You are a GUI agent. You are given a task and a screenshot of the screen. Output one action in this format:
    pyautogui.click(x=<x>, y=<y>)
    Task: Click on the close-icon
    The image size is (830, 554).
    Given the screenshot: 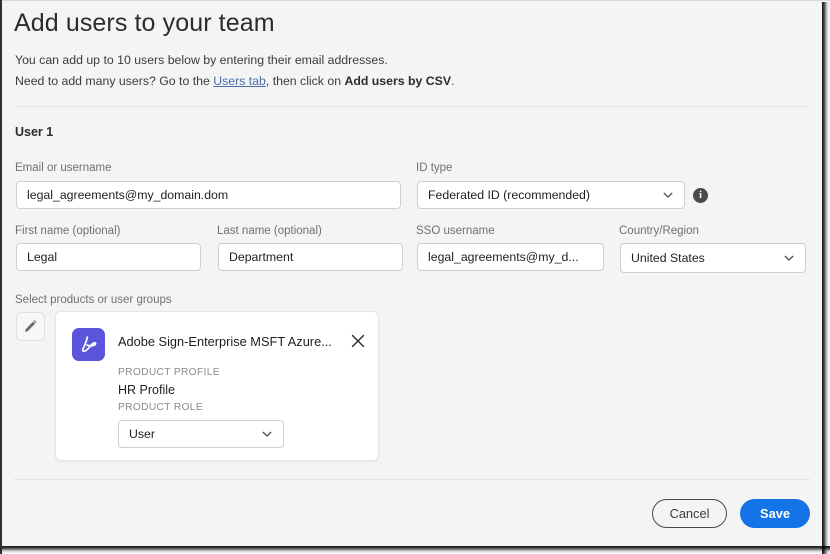 What is the action you would take?
    pyautogui.click(x=358, y=341)
    